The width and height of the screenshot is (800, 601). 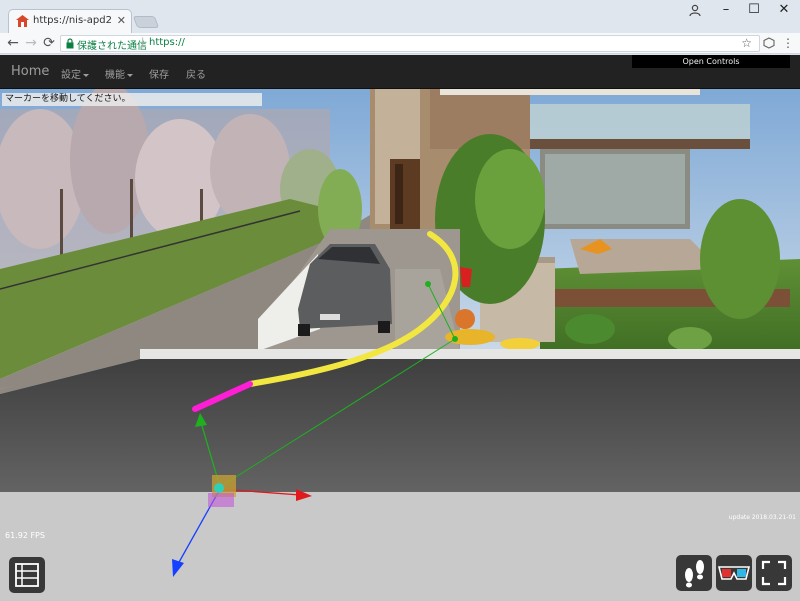 What do you see at coordinates (196, 73) in the screenshot?
I see `back-link: 戻る` at bounding box center [196, 73].